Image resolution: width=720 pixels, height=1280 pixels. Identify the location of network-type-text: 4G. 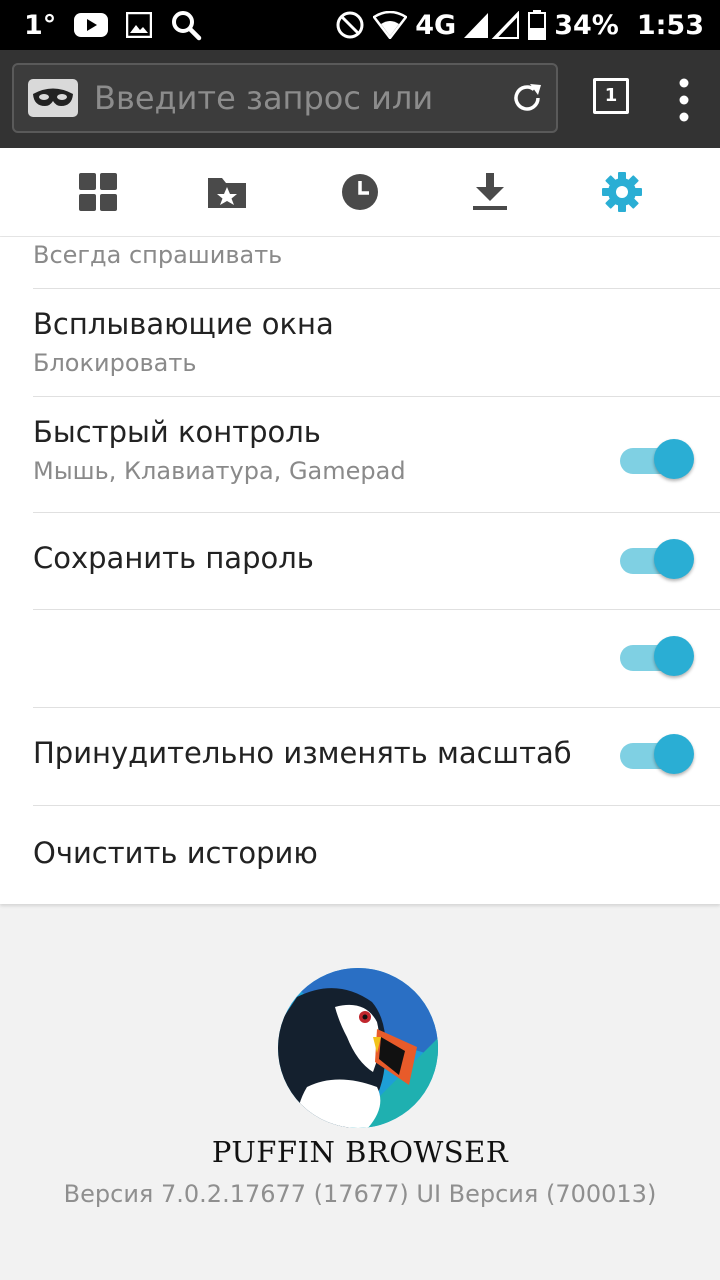
(436, 25).